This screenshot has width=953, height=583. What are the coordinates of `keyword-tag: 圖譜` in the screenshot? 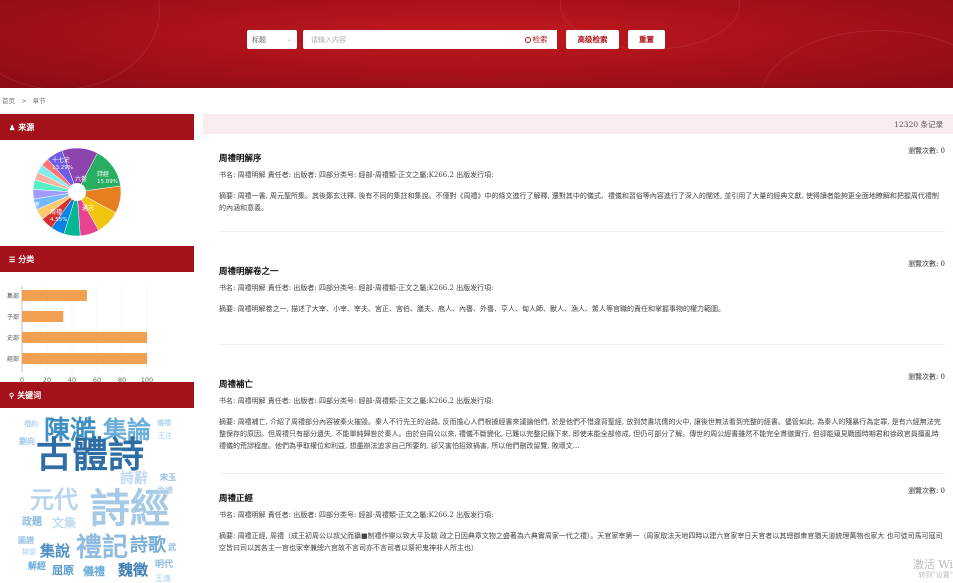 It's located at (26, 540).